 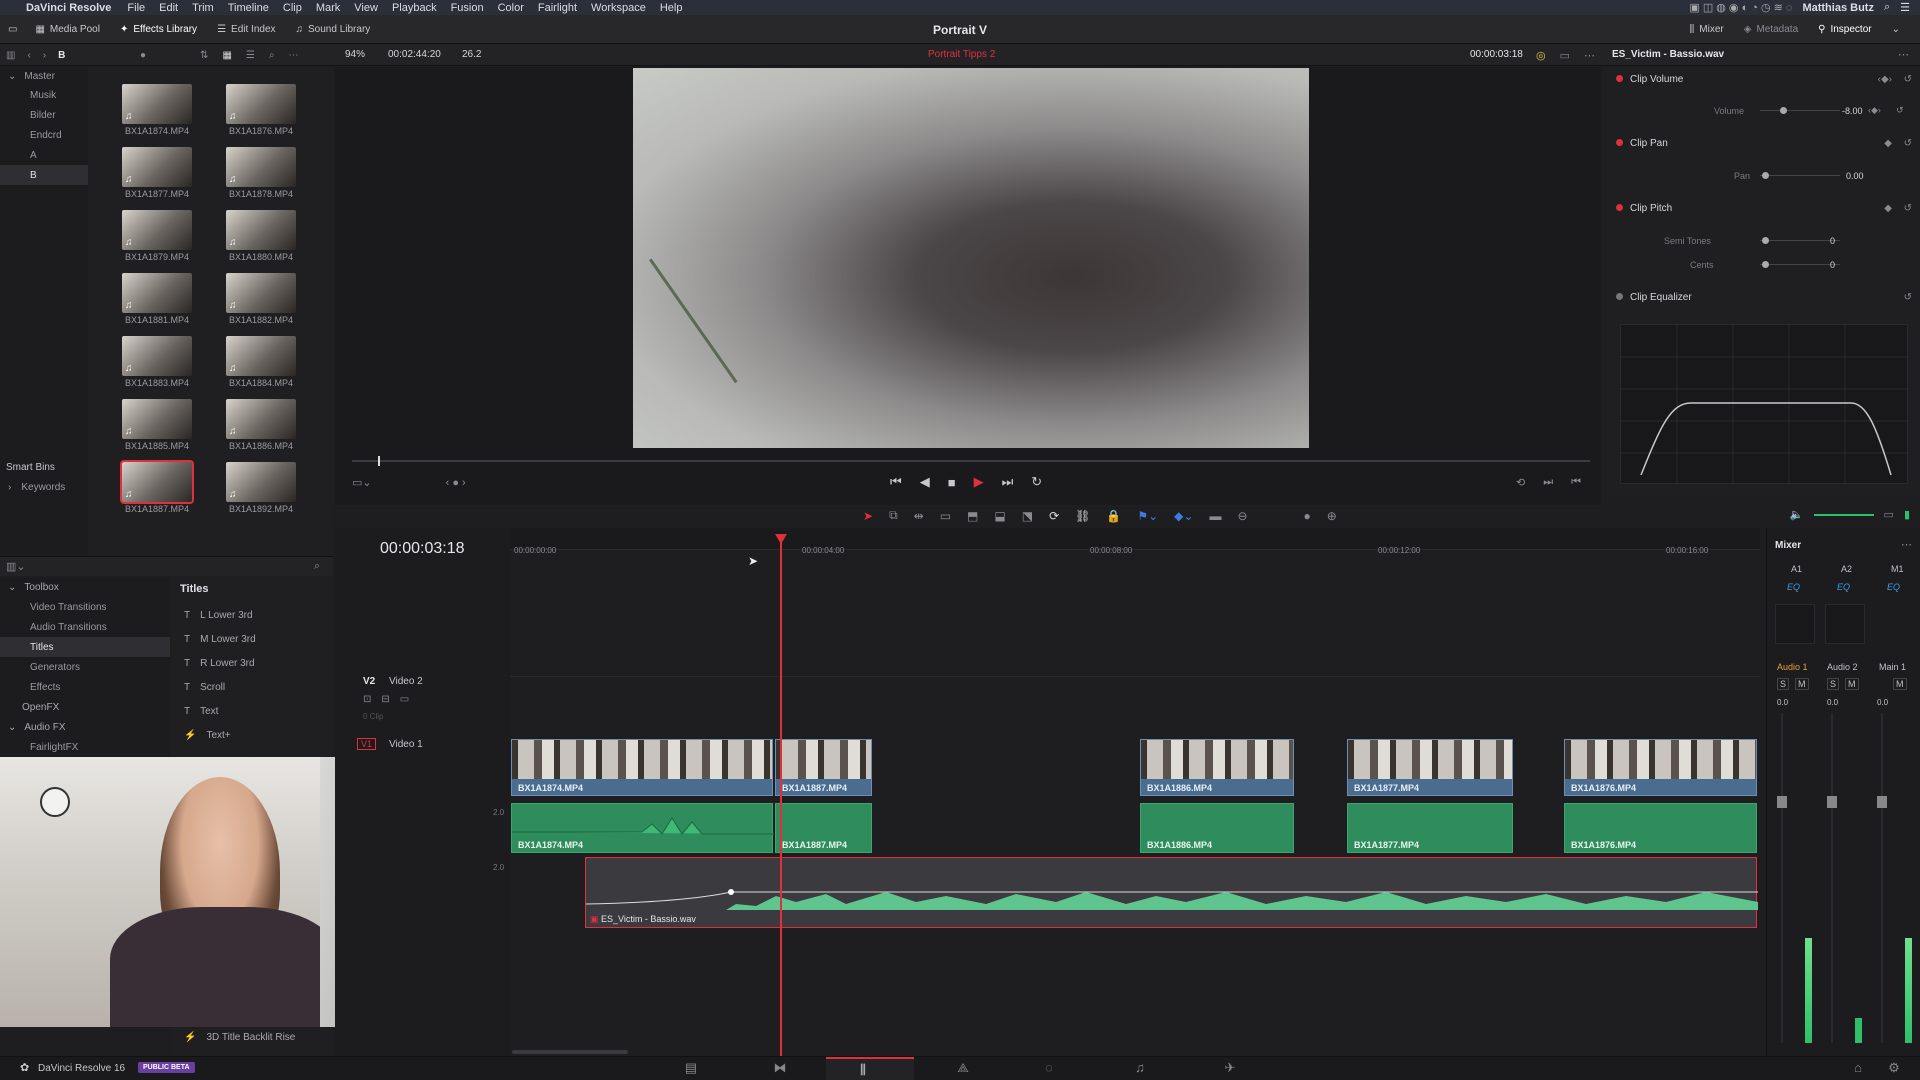 What do you see at coordinates (1520, 482) in the screenshot?
I see `match-frame-icon: ⟲` at bounding box center [1520, 482].